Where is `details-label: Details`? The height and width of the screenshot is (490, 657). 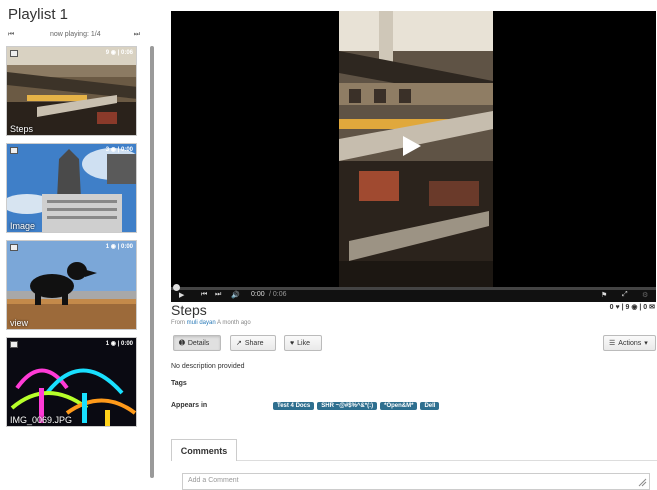 details-label: Details is located at coordinates (198, 343).